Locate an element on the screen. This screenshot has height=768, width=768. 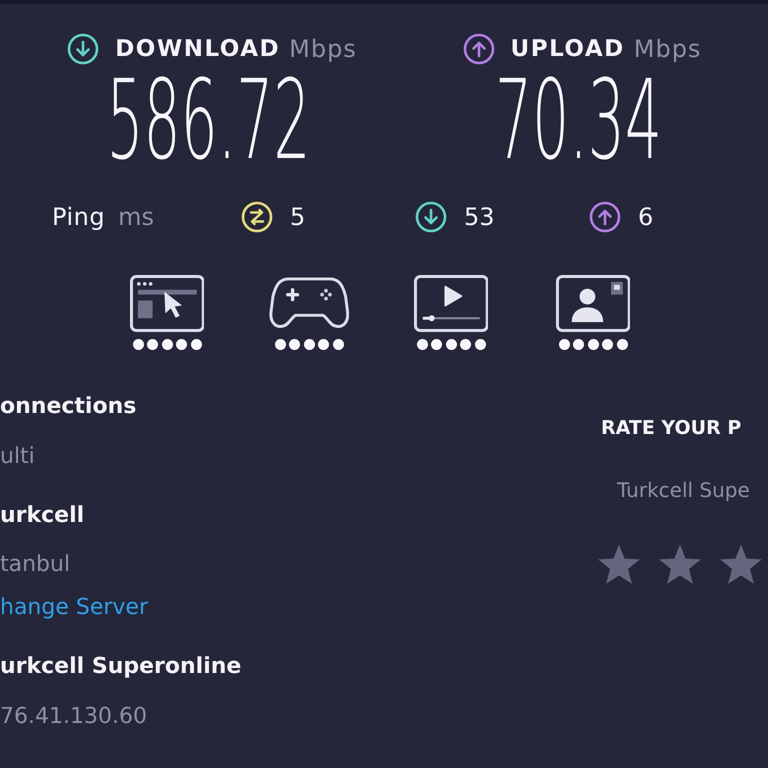
rate-provider: Turkcell Supe is located at coordinates (683, 490).